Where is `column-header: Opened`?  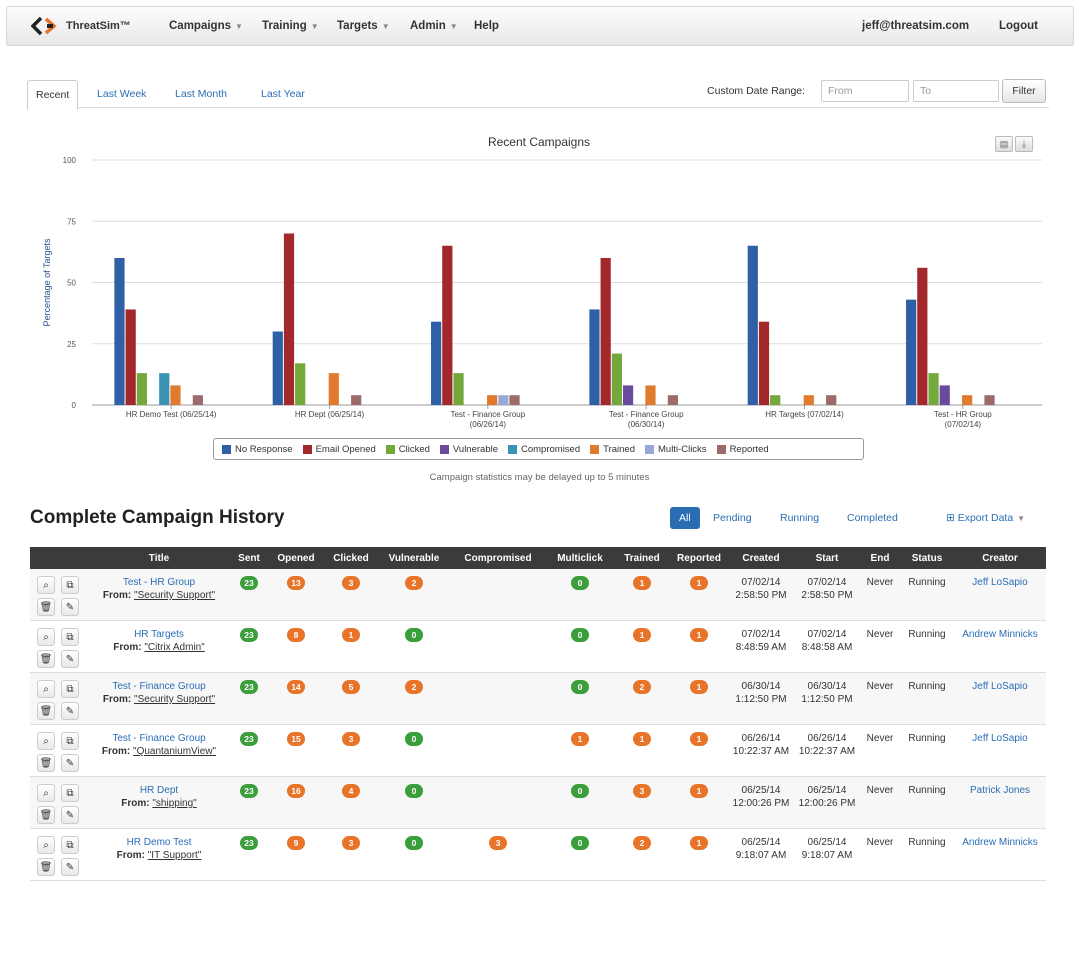 column-header: Opened is located at coordinates (296, 558).